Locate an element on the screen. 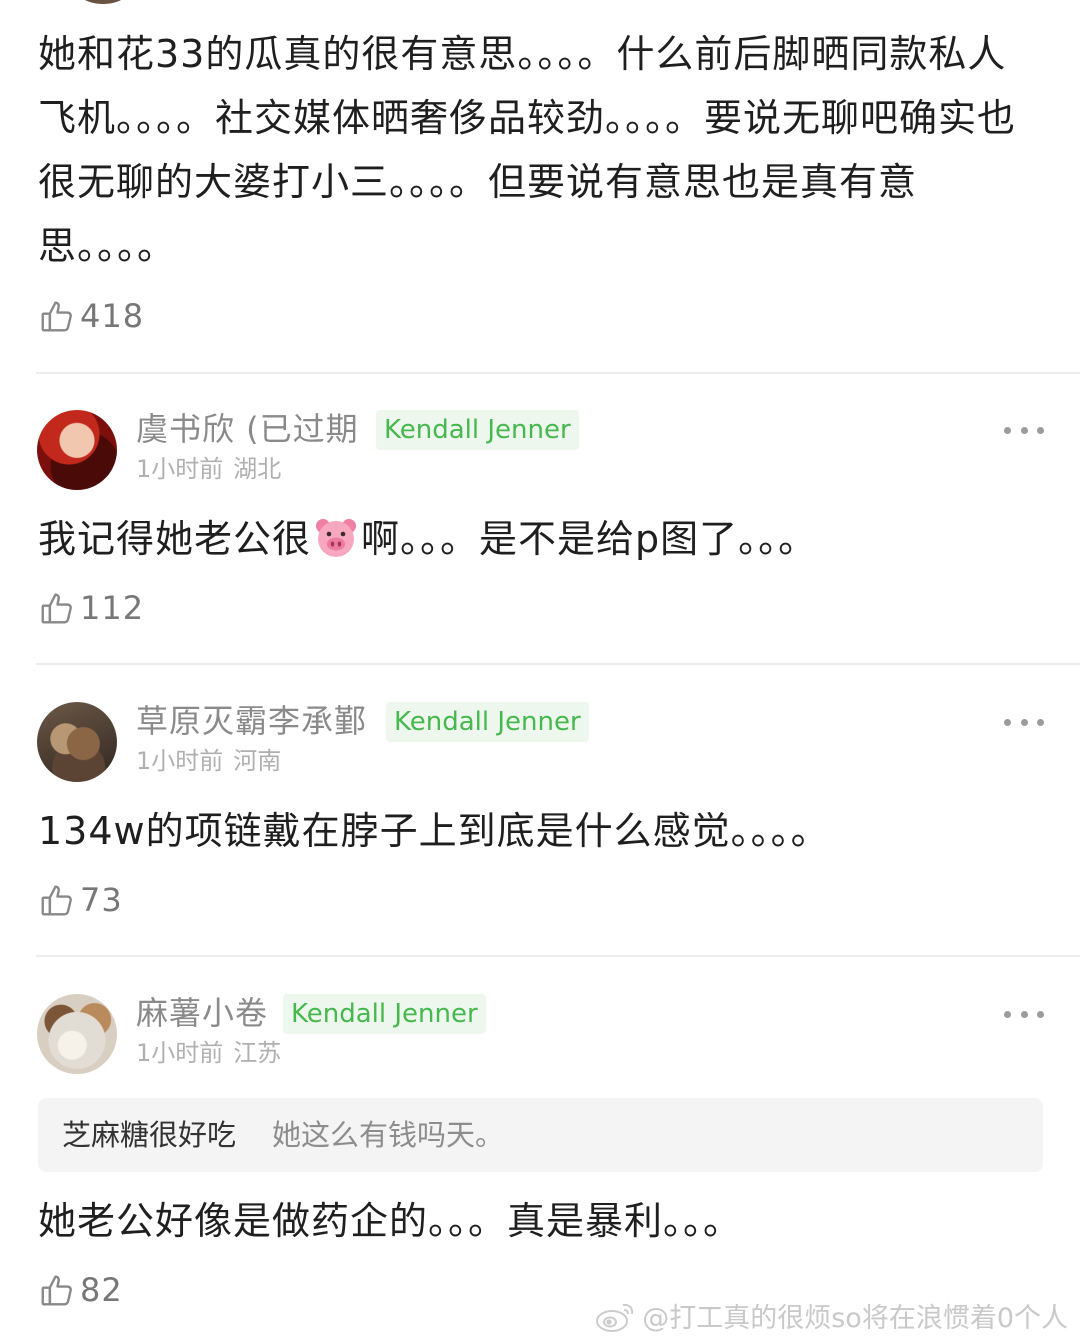 The width and height of the screenshot is (1080, 1341). reply-text: 她这么有钱吗天。 is located at coordinates (388, 1135).